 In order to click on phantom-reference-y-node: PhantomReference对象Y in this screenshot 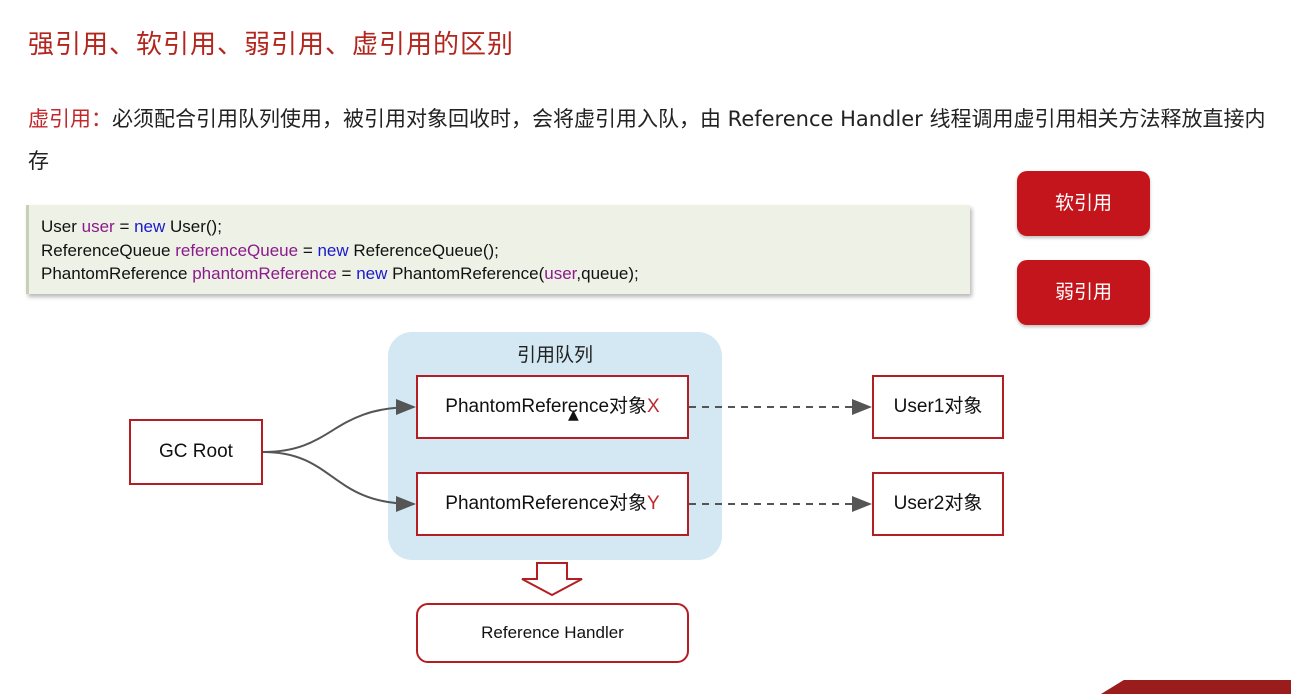, I will do `click(552, 504)`.